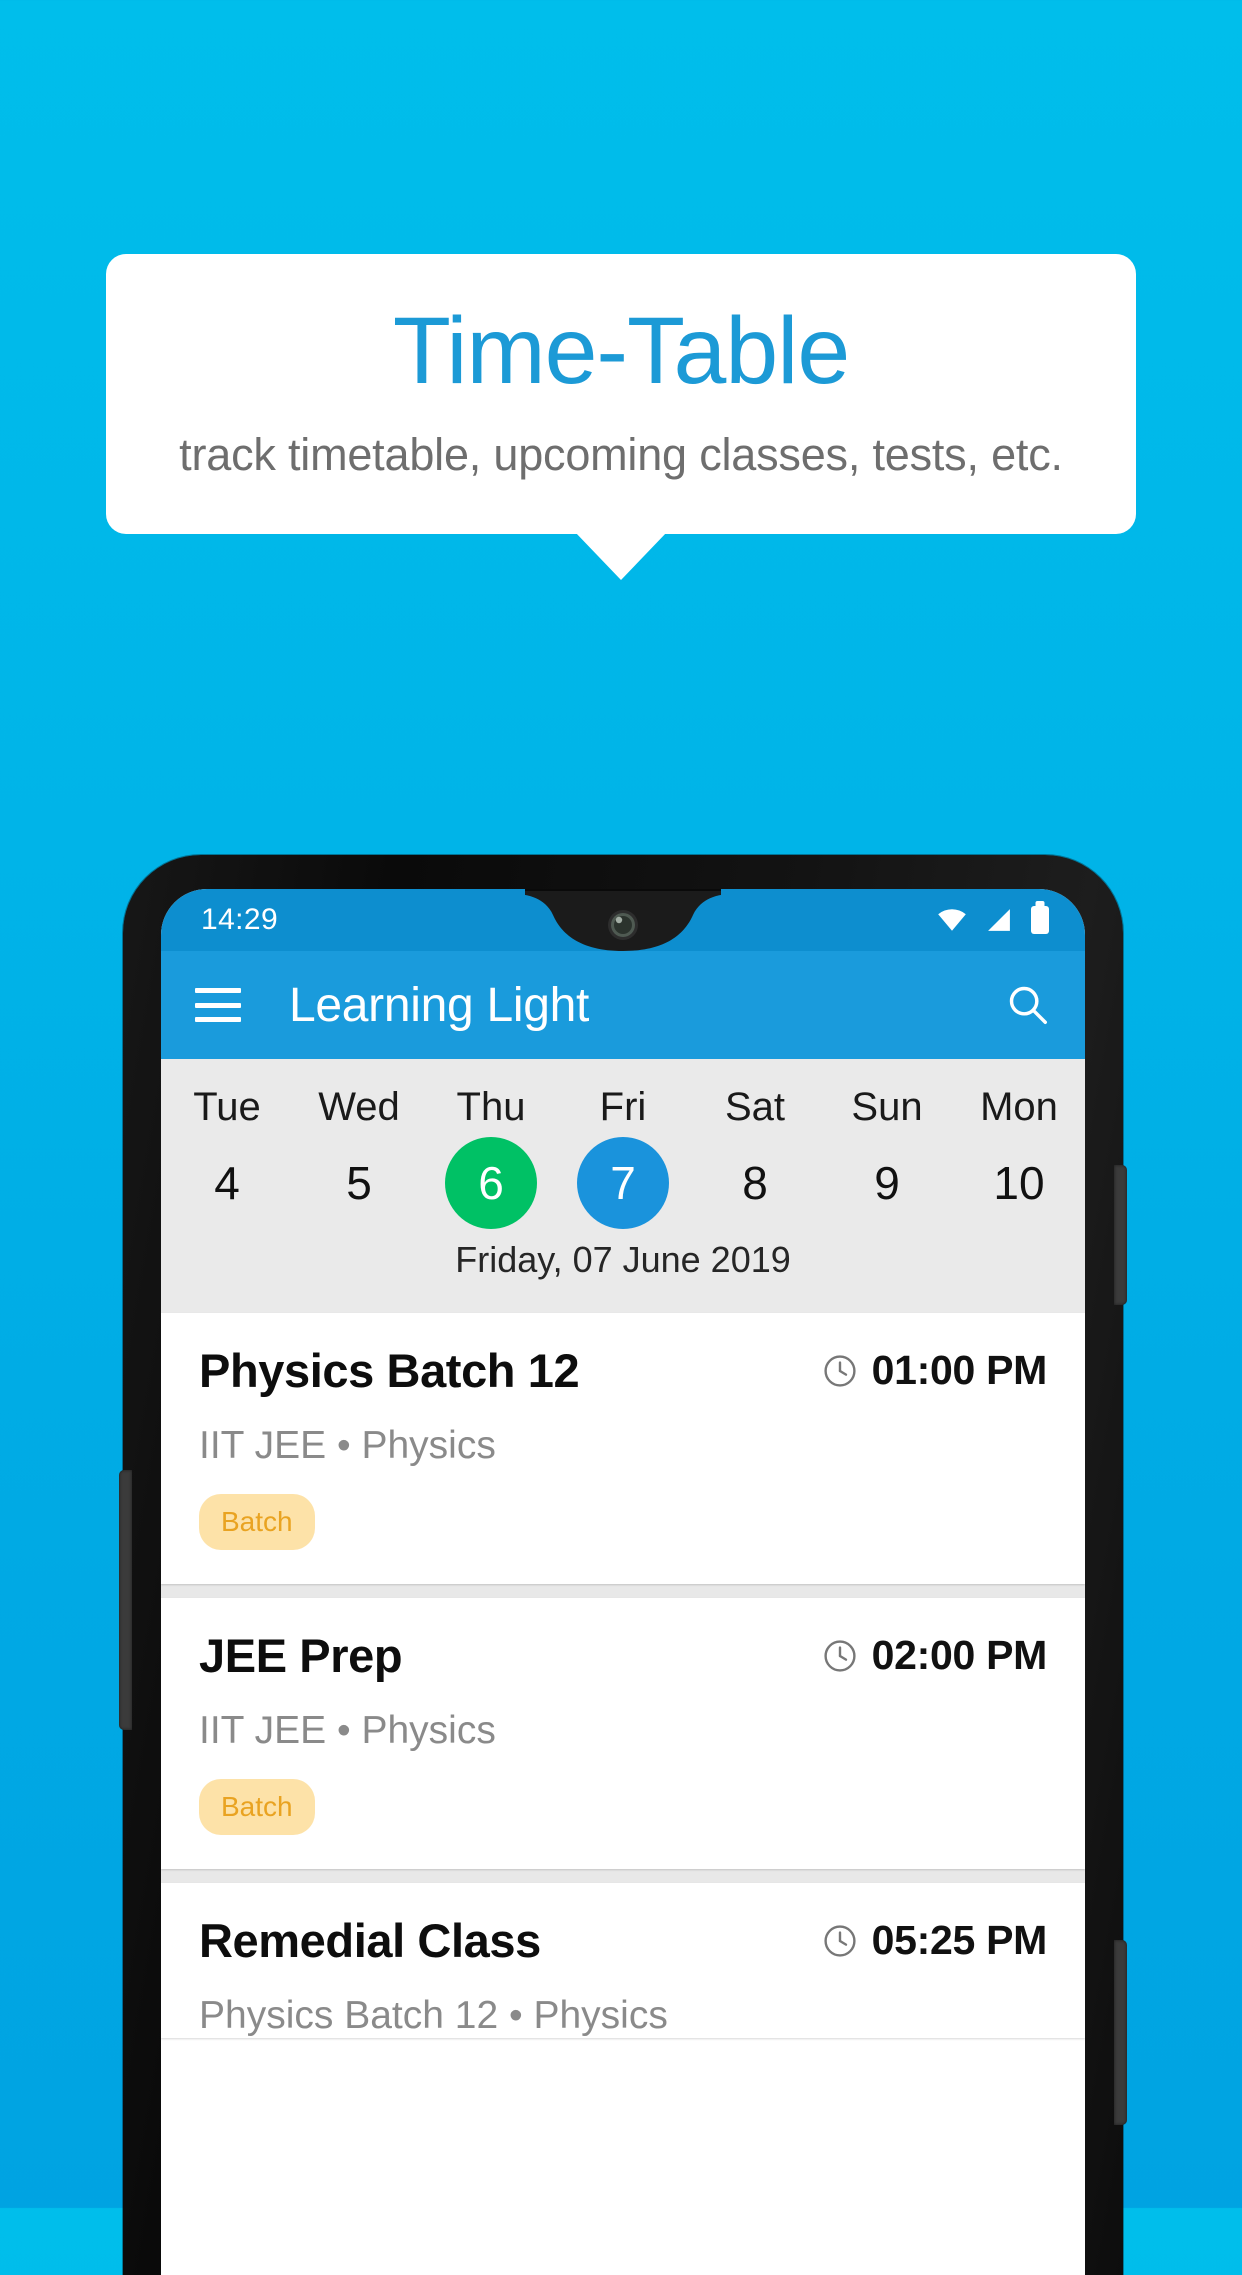 The width and height of the screenshot is (1242, 2275). What do you see at coordinates (959, 1655) in the screenshot?
I see `class-time: 02:00 PM` at bounding box center [959, 1655].